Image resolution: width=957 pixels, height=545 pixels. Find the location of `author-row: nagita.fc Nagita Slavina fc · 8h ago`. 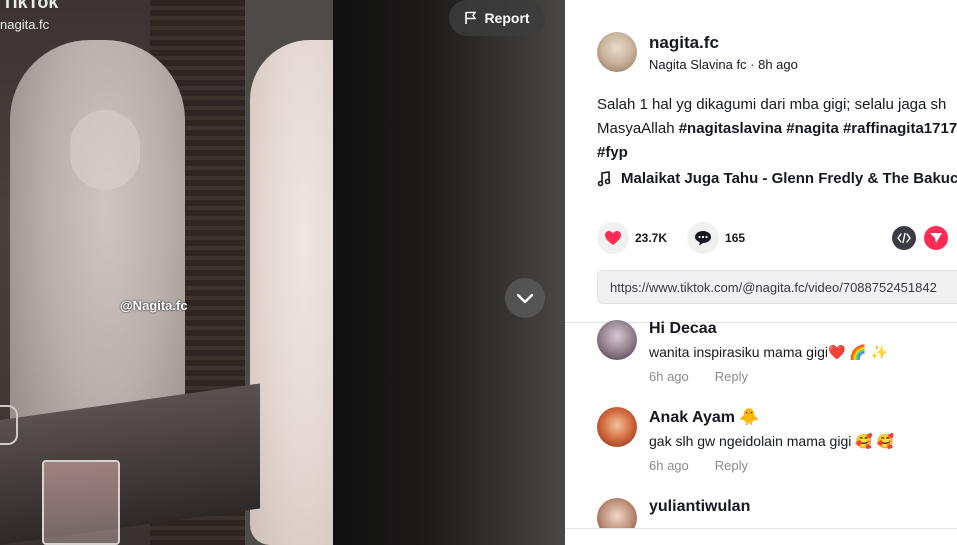

author-row: nagita.fc Nagita Slavina fc · 8h ago is located at coordinates (697, 52).